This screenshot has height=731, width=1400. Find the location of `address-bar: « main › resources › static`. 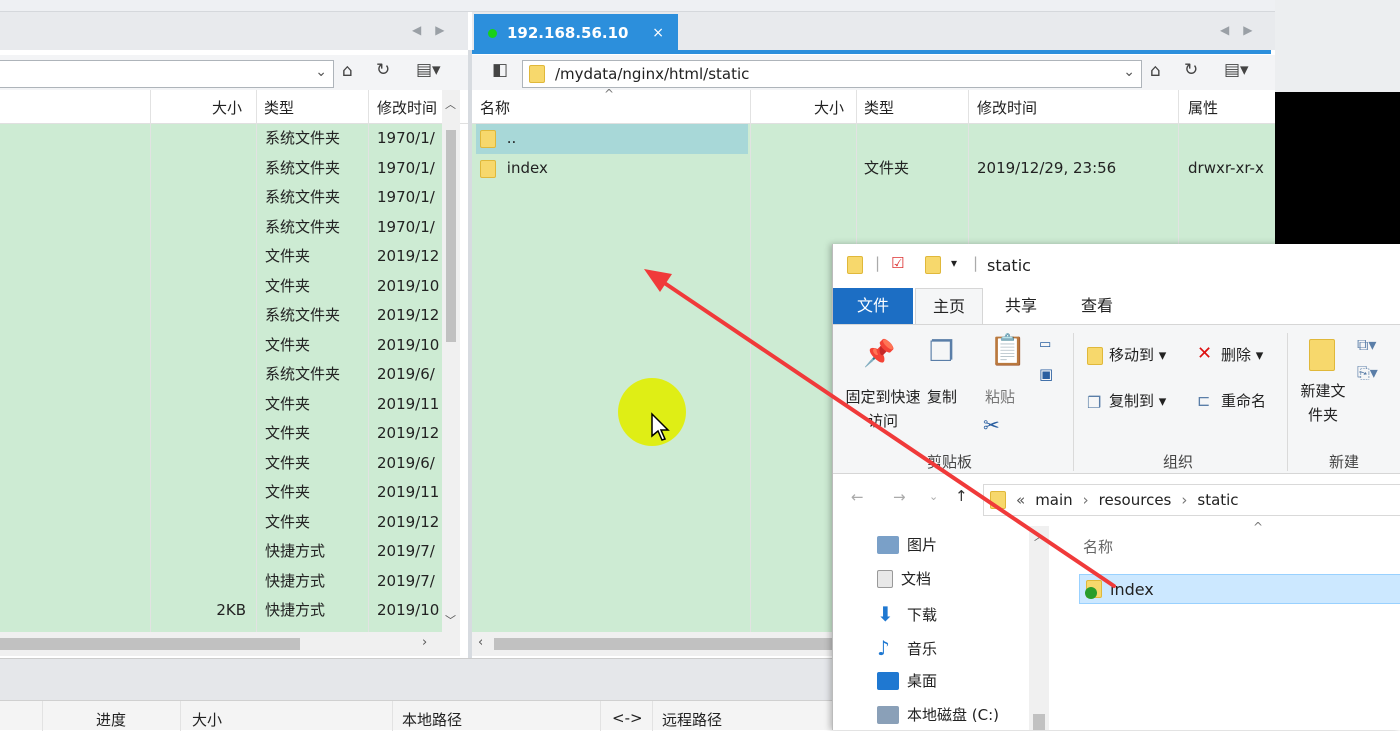

address-bar: « main › resources › static is located at coordinates (1191, 500).